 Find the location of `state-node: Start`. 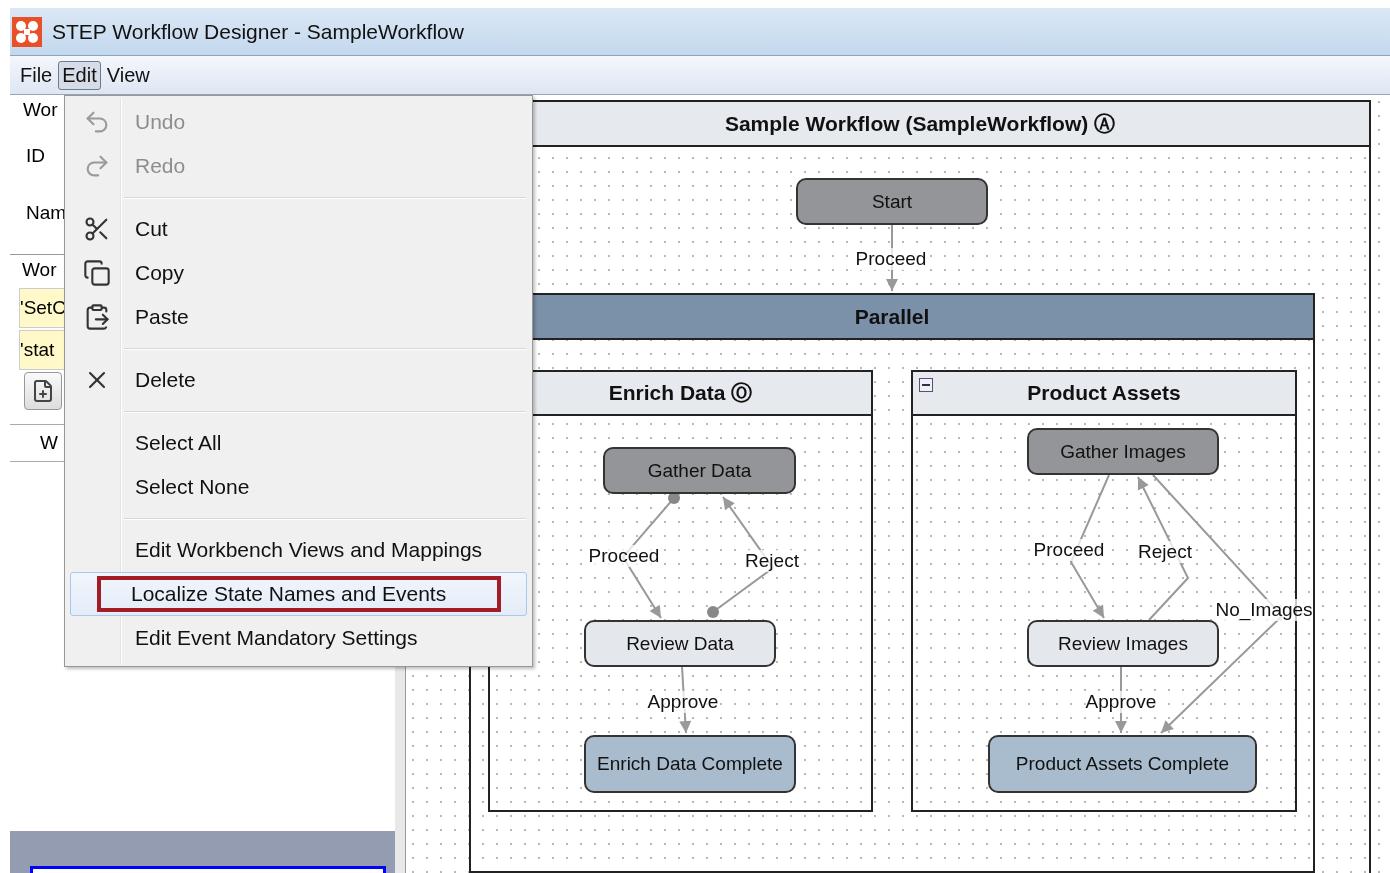

state-node: Start is located at coordinates (892, 201).